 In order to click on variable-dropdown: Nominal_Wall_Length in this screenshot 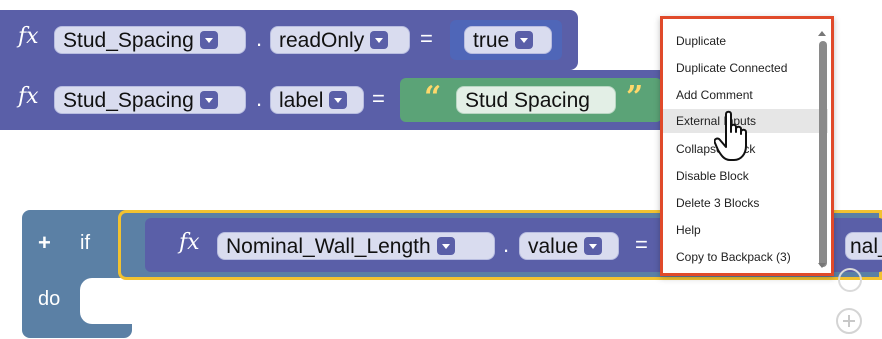, I will do `click(356, 246)`.